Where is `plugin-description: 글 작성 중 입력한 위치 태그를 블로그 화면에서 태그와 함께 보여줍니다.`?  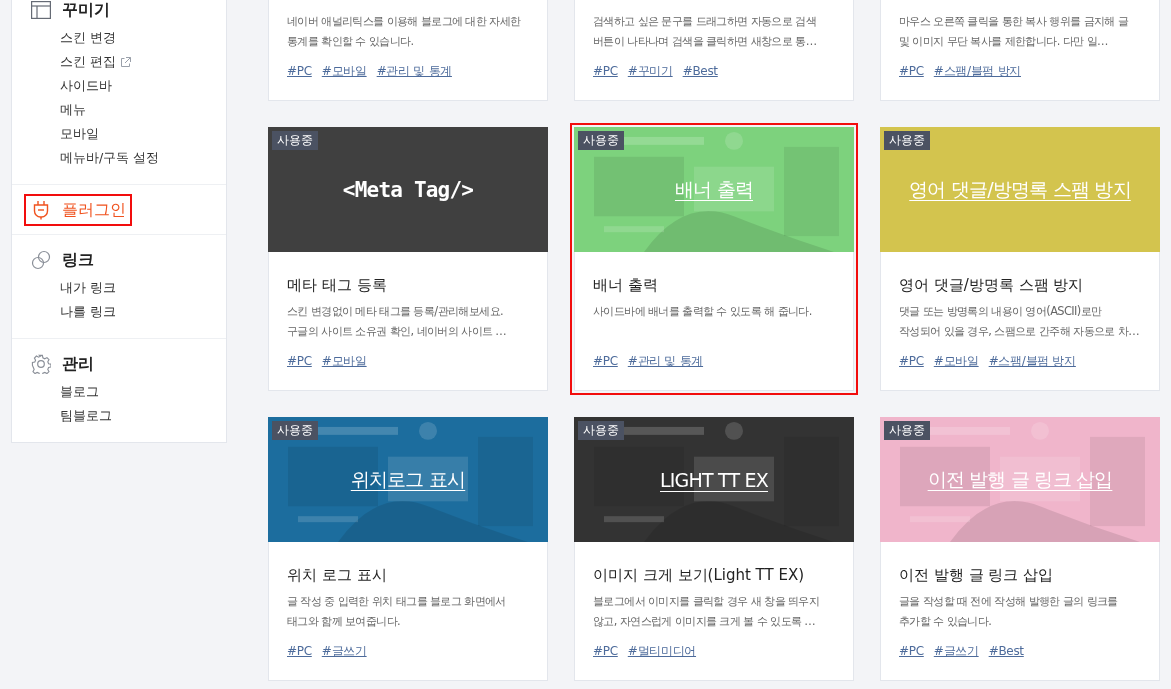
plugin-description: 글 작성 중 입력한 위치 태그를 블로그 화면에서 태그와 함께 보여줍니다. is located at coordinates (397, 611).